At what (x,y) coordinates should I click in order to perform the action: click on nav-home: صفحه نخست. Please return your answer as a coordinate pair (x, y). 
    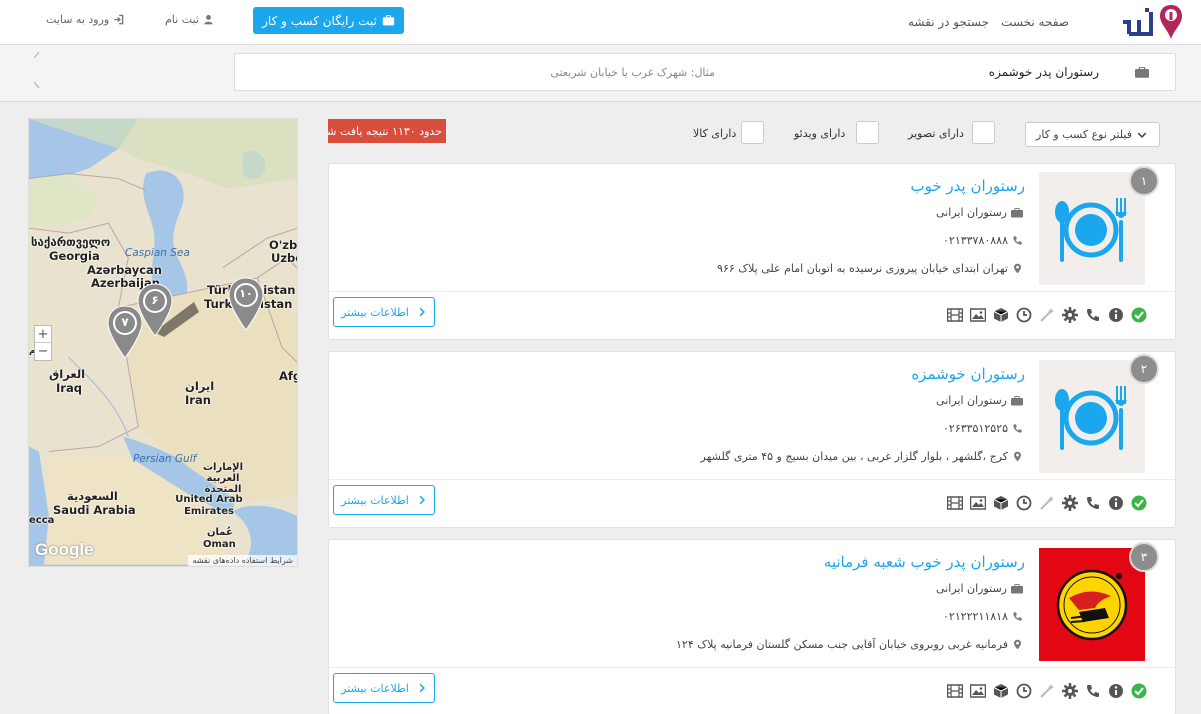
    Looking at the image, I should click on (1035, 22).